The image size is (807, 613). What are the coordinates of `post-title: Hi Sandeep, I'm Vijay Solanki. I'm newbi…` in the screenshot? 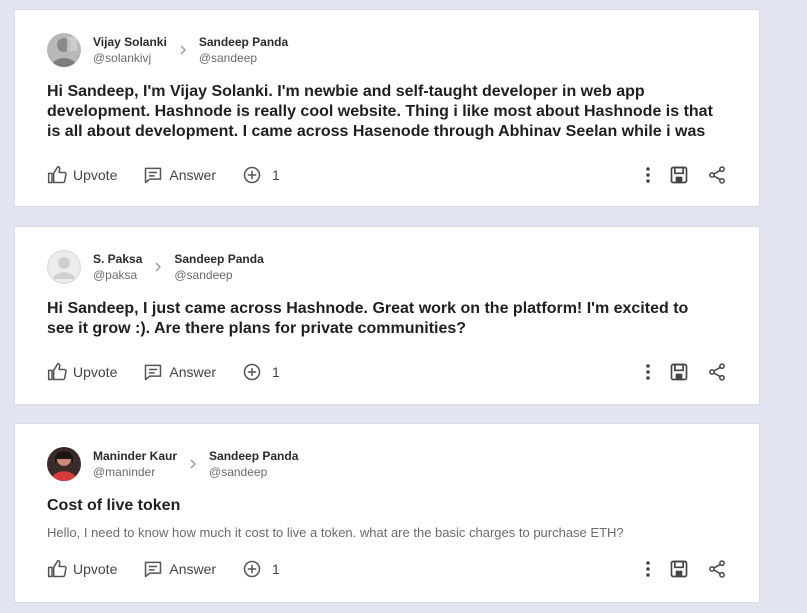 It's located at (388, 112).